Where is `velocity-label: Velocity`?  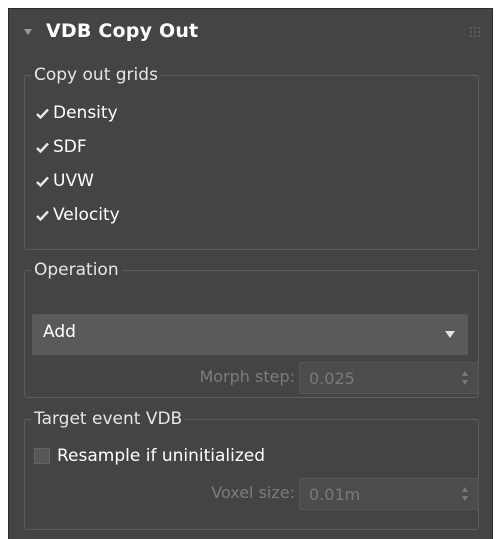 velocity-label: Velocity is located at coordinates (86, 215).